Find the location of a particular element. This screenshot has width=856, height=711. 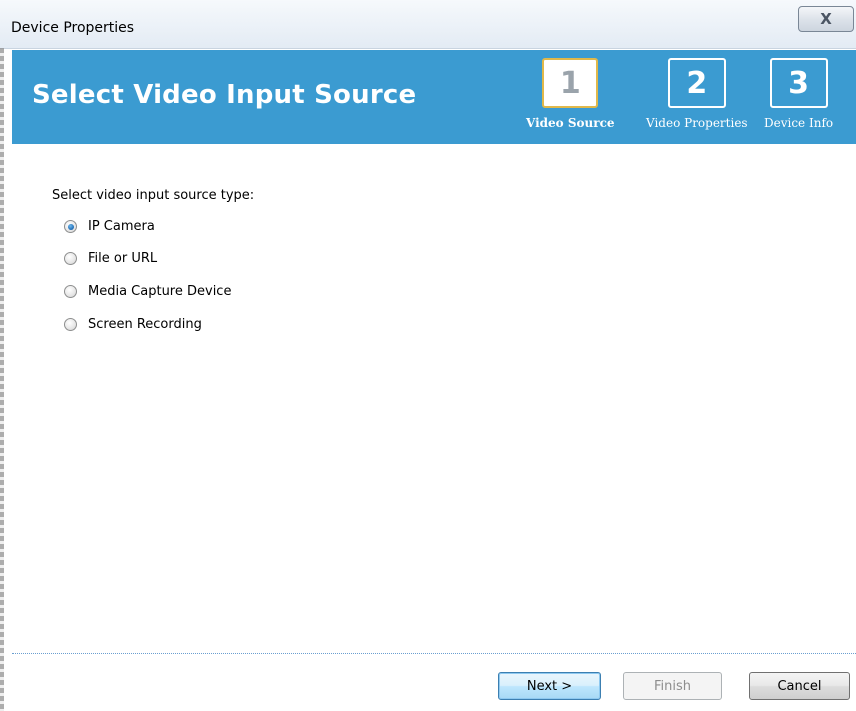

step-label: Device Info is located at coordinates (799, 123).